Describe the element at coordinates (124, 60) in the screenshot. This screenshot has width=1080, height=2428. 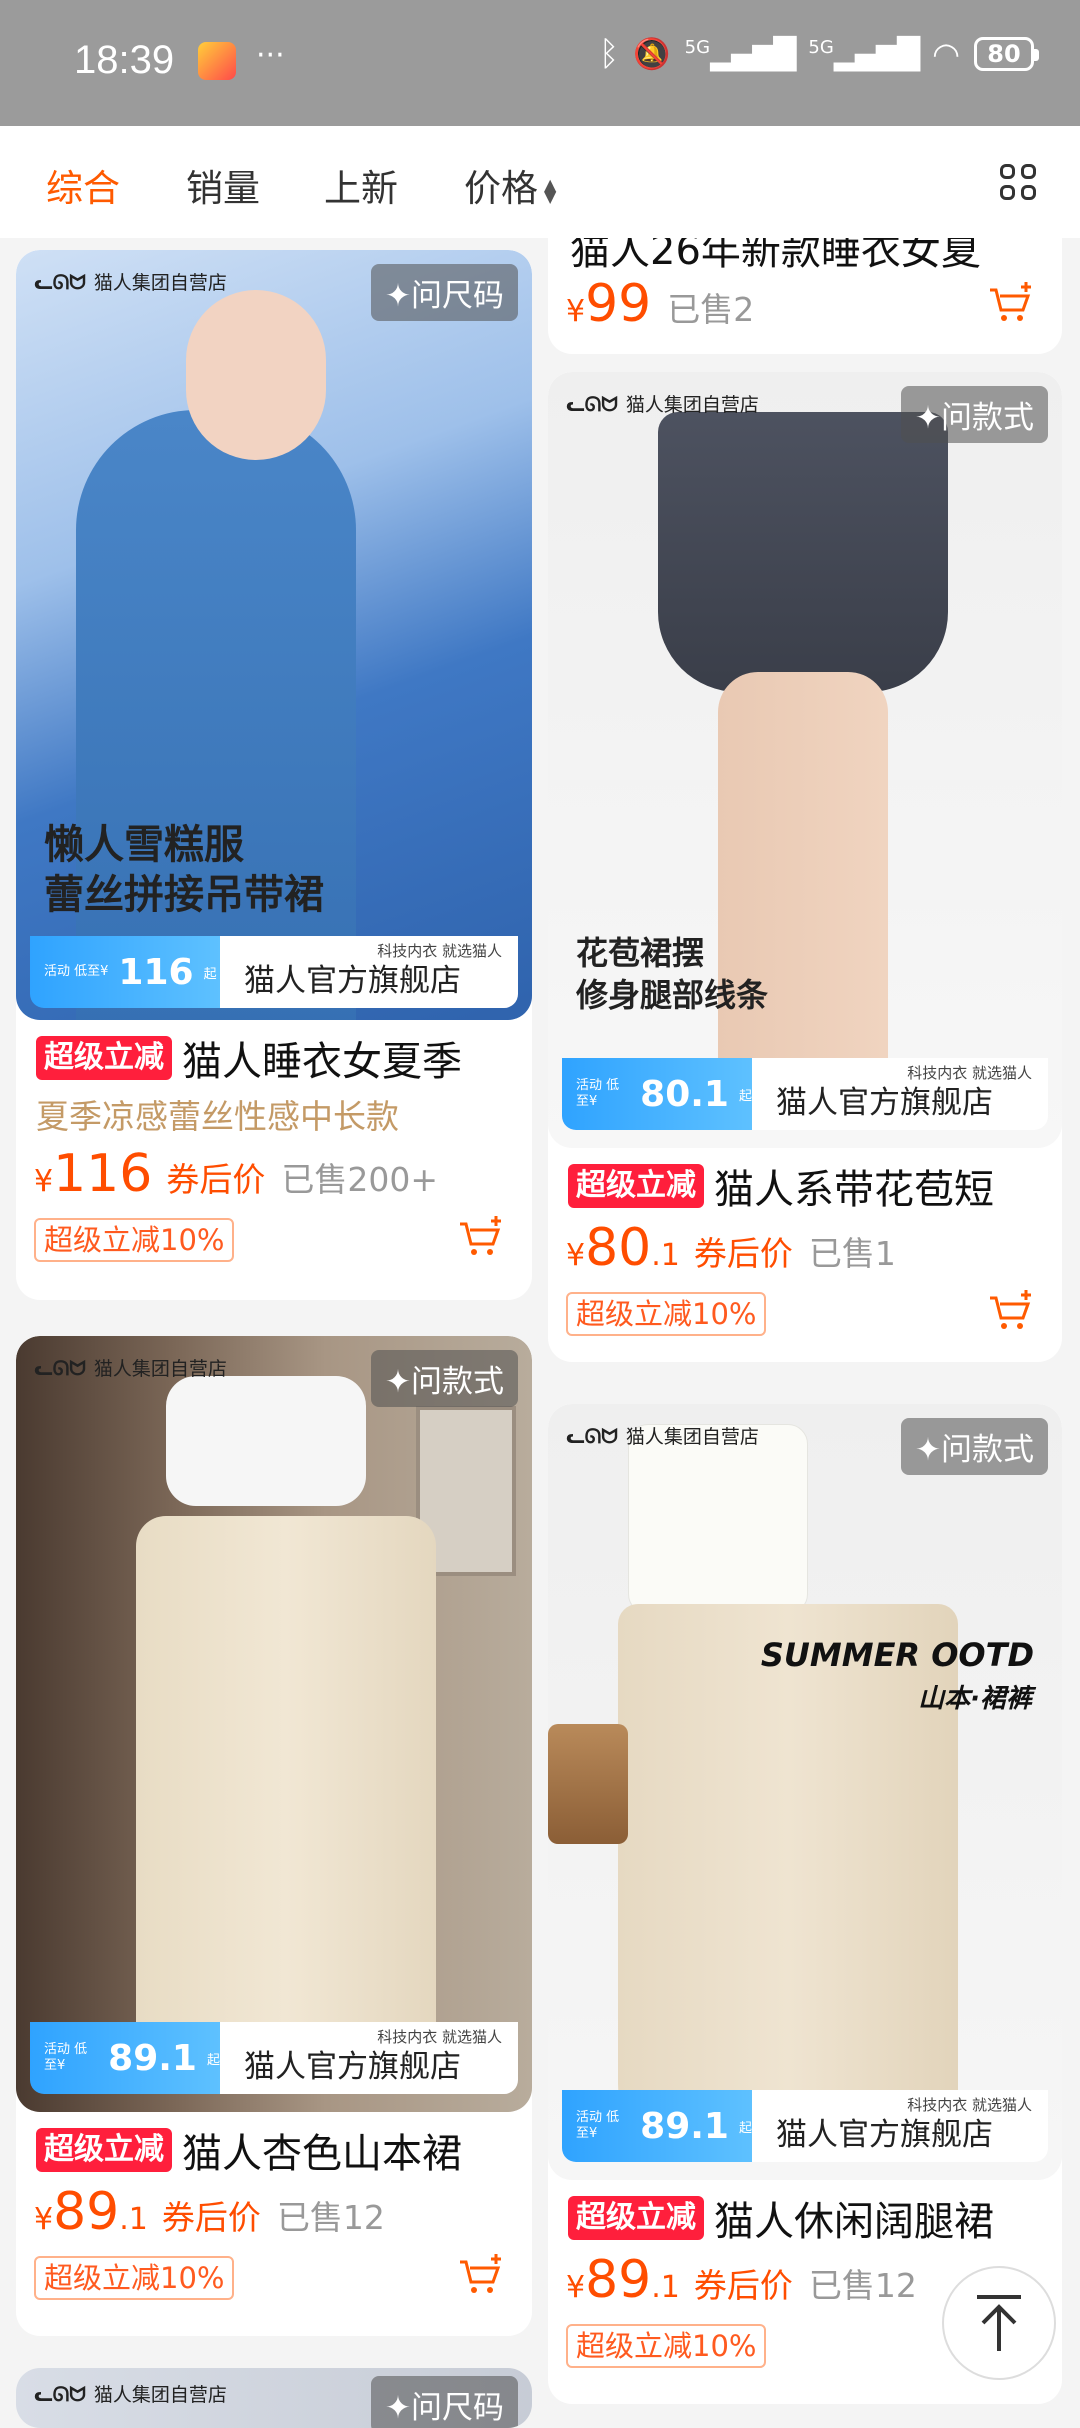
I see `status-time: 18:39` at that location.